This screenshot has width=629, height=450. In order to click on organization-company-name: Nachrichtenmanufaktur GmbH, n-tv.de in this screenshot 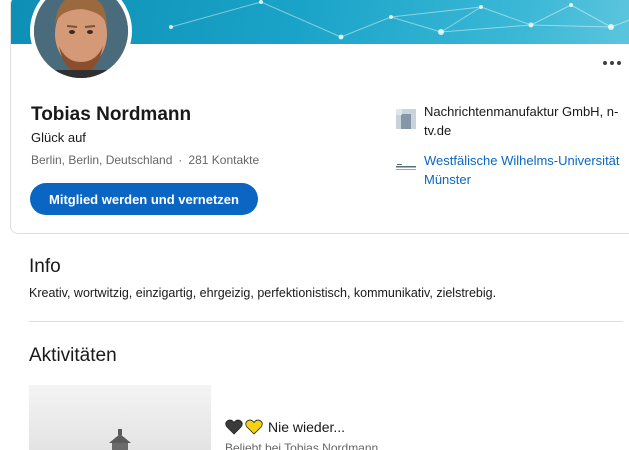, I will do `click(521, 121)`.